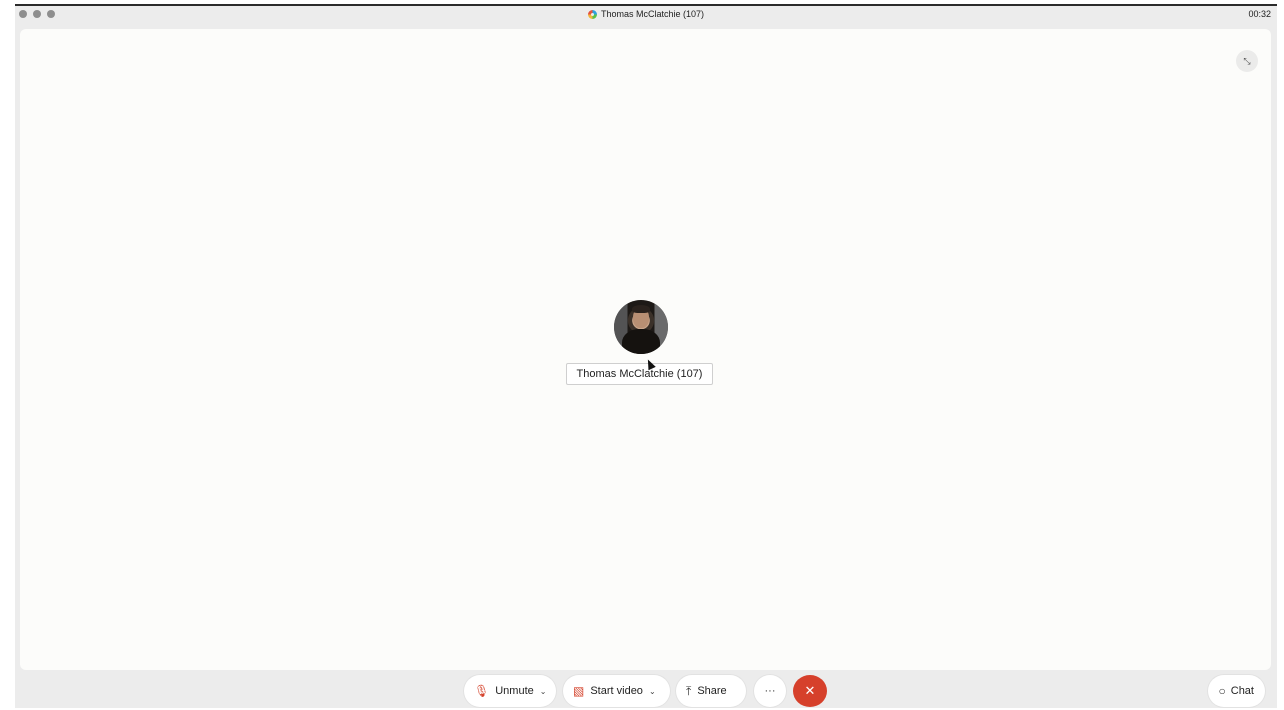 This screenshot has width=1284, height=710. I want to click on title-bar: Thomas McClatchie (107) 00:32, so click(646, 17).